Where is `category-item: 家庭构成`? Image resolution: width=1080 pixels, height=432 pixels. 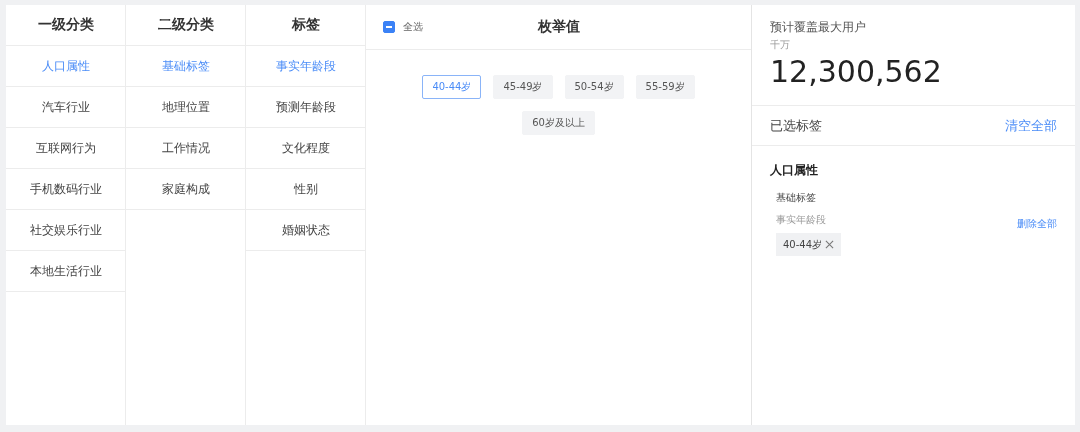 category-item: 家庭构成 is located at coordinates (185, 189).